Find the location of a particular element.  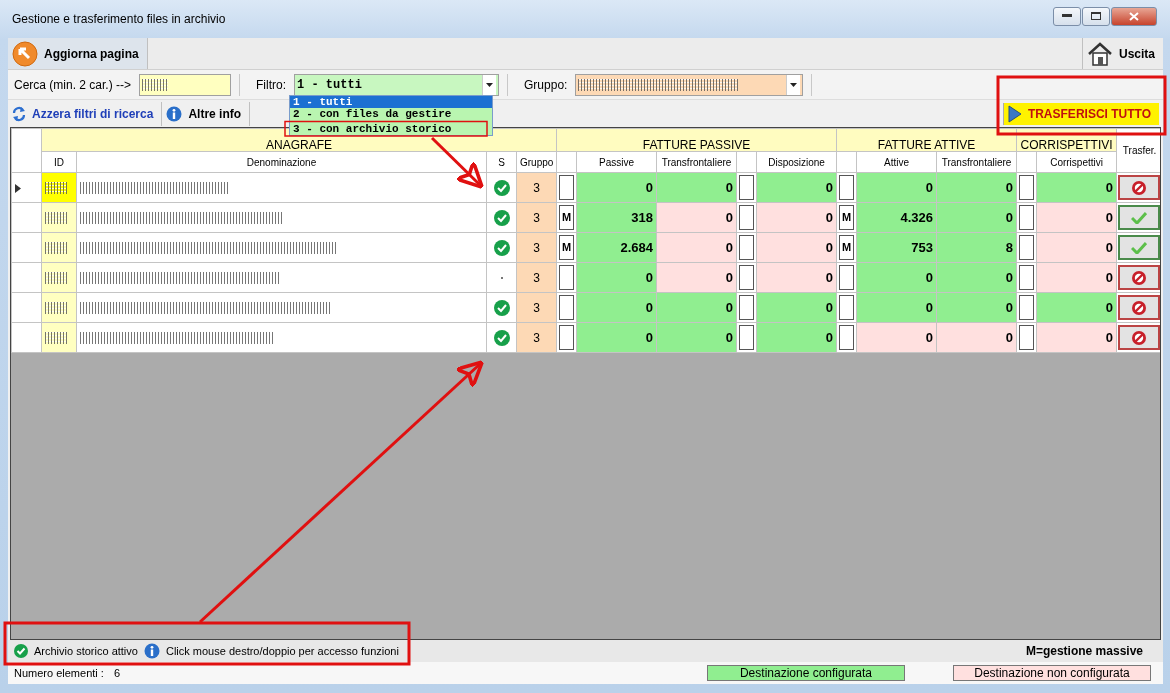

value-cell: 318 is located at coordinates (616, 217).